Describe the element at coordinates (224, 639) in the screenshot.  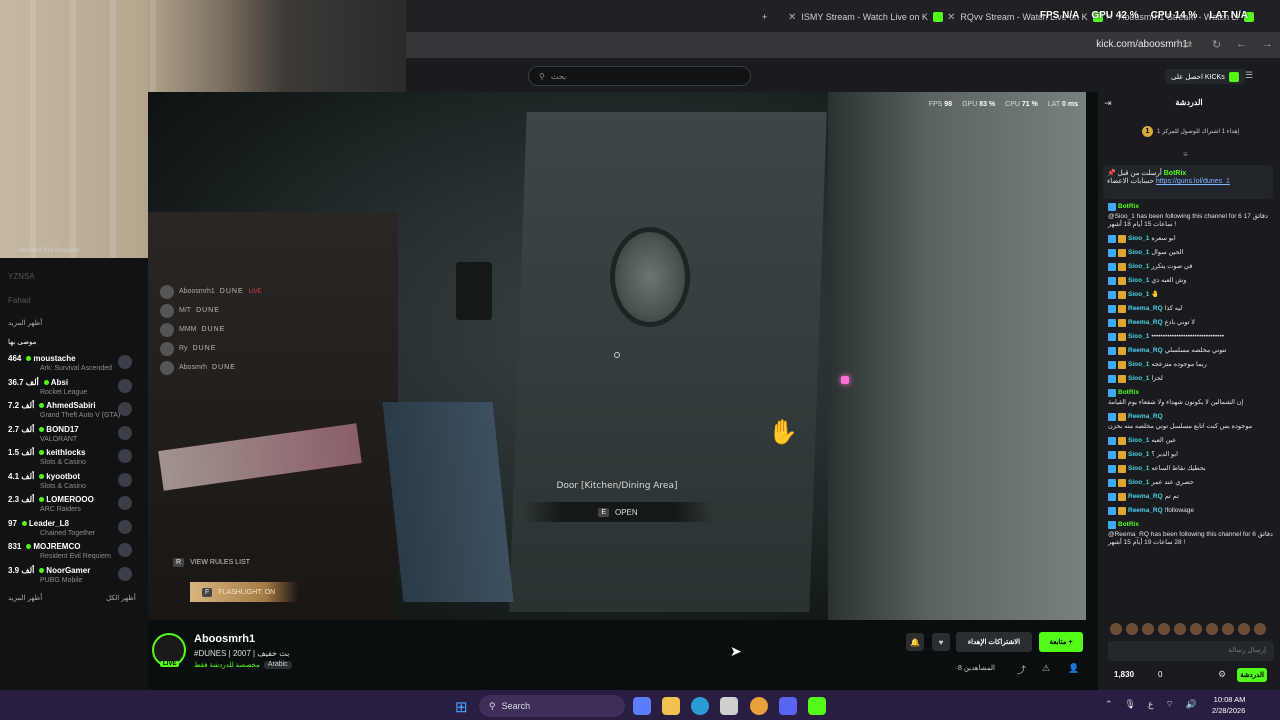
I see `streamer-name: Aboosmrh1` at that location.